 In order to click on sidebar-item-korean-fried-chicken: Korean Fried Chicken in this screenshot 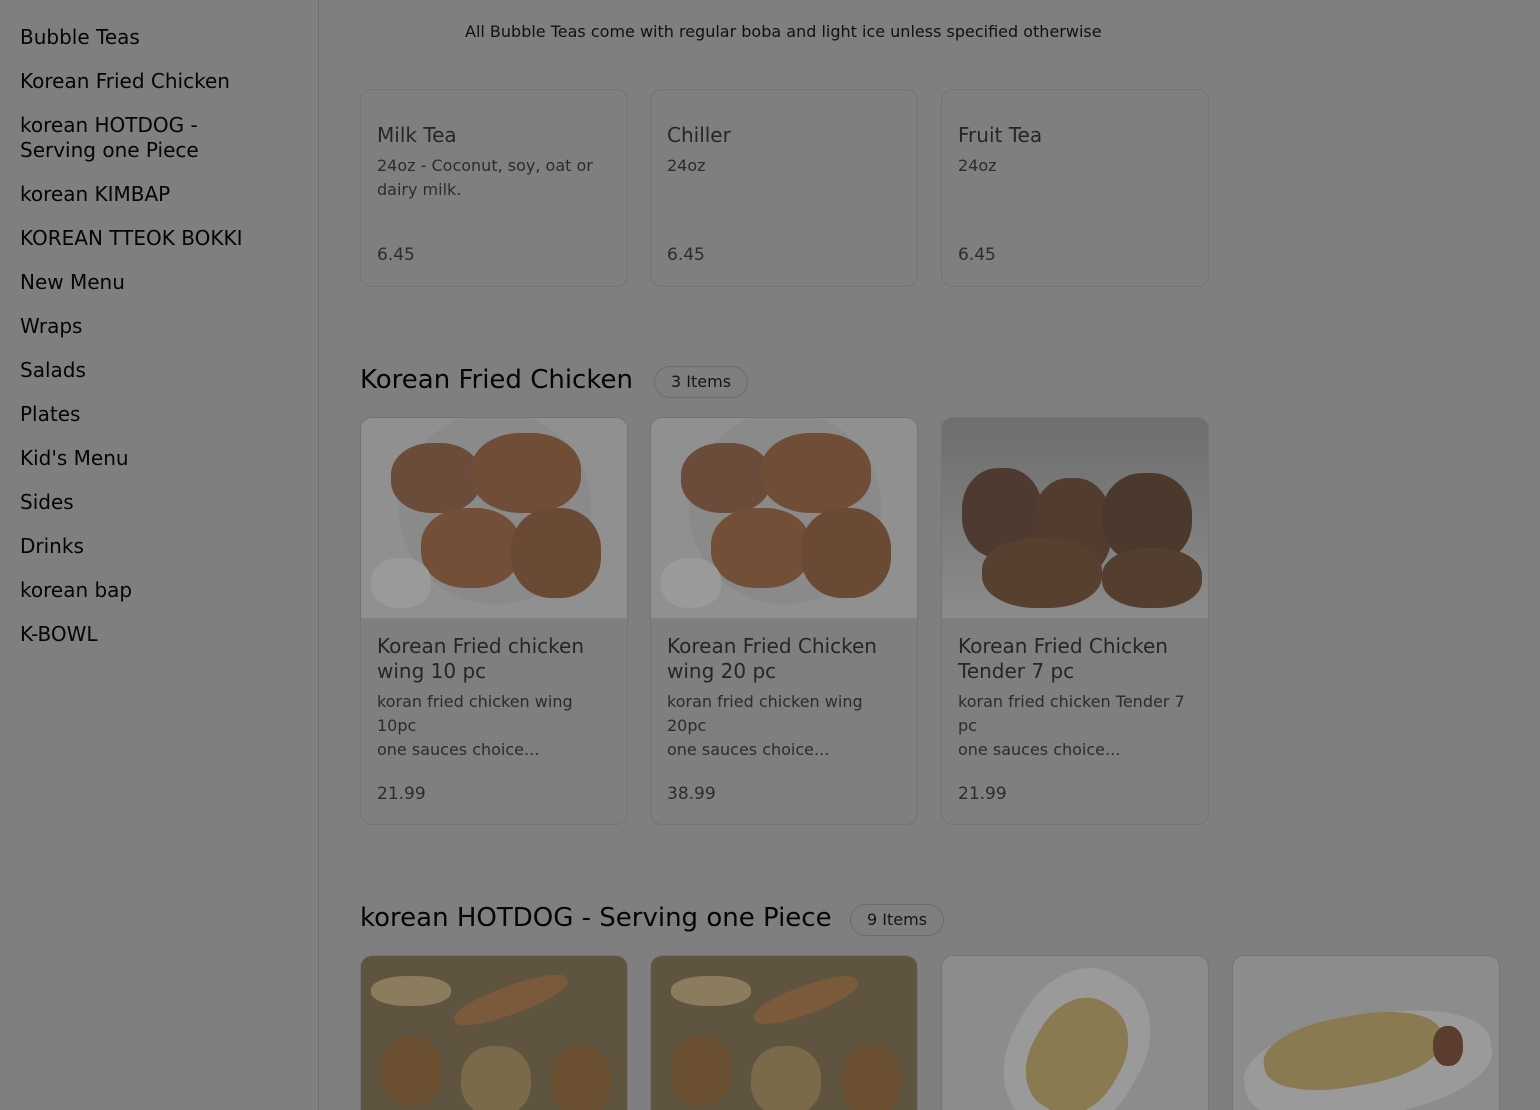, I will do `click(159, 81)`.